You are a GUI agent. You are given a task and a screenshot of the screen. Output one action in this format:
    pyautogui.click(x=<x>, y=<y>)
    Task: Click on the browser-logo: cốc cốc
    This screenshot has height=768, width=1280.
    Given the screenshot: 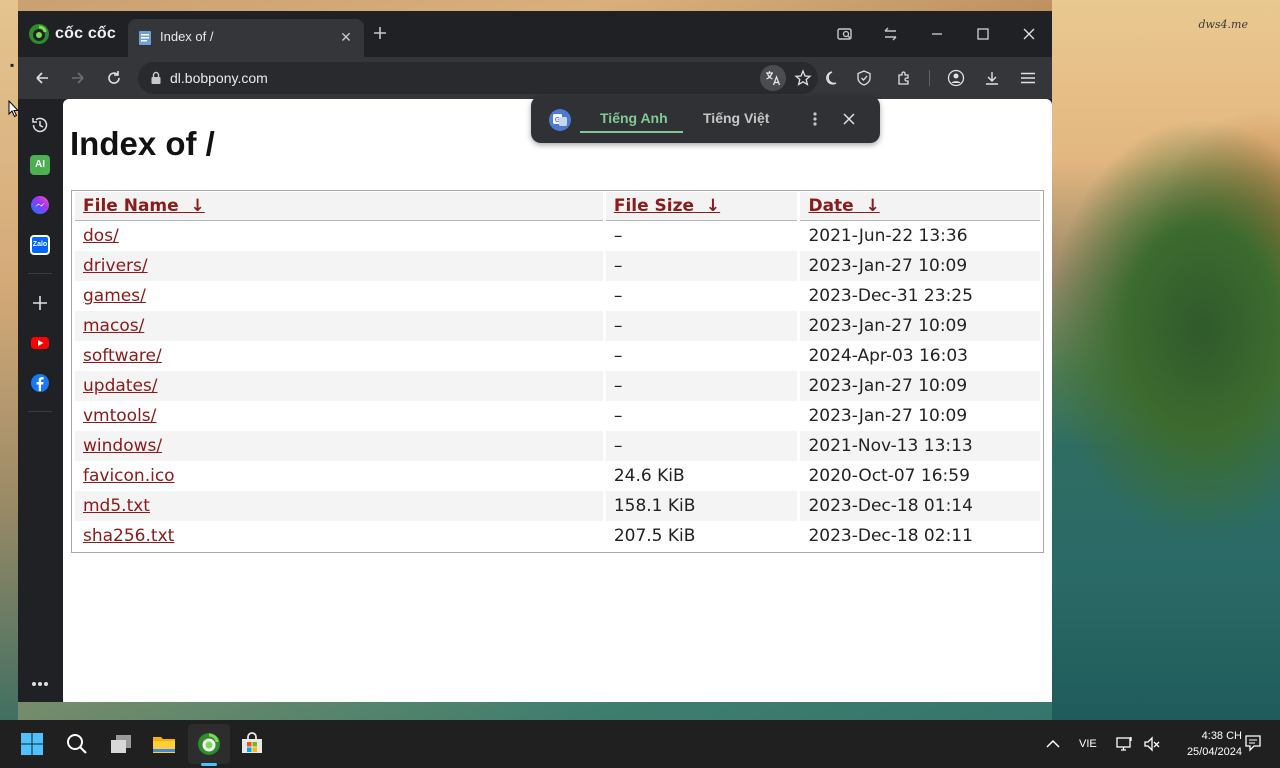 What is the action you would take?
    pyautogui.click(x=72, y=34)
    